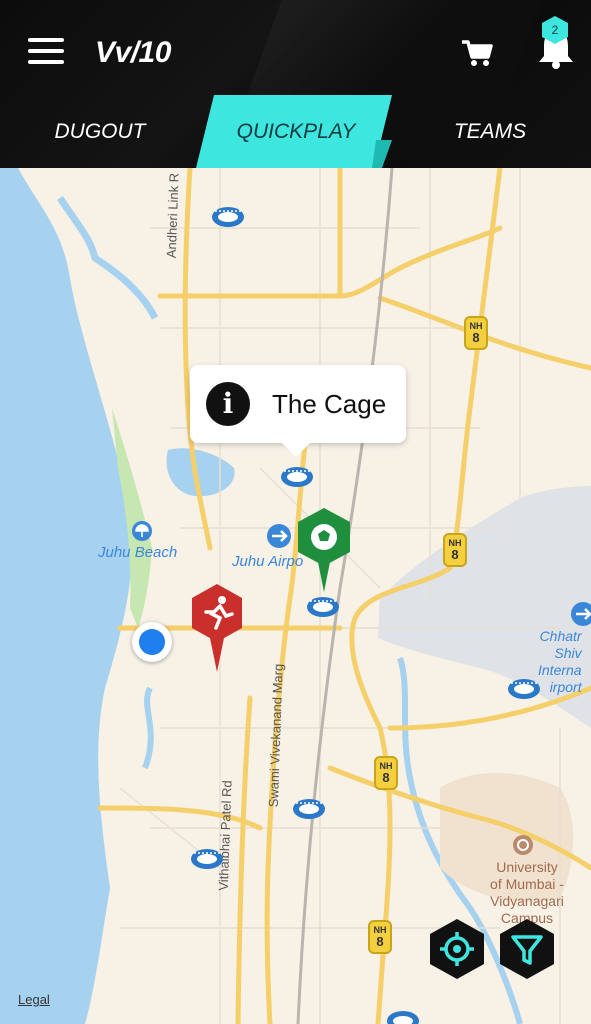 The image size is (591, 1024). Describe the element at coordinates (477, 53) in the screenshot. I see `cart-icon` at that location.